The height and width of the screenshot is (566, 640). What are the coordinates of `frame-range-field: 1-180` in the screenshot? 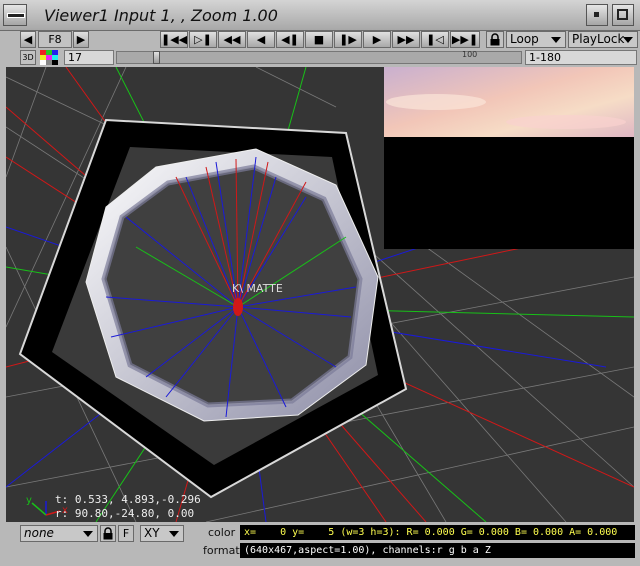 It's located at (581, 57).